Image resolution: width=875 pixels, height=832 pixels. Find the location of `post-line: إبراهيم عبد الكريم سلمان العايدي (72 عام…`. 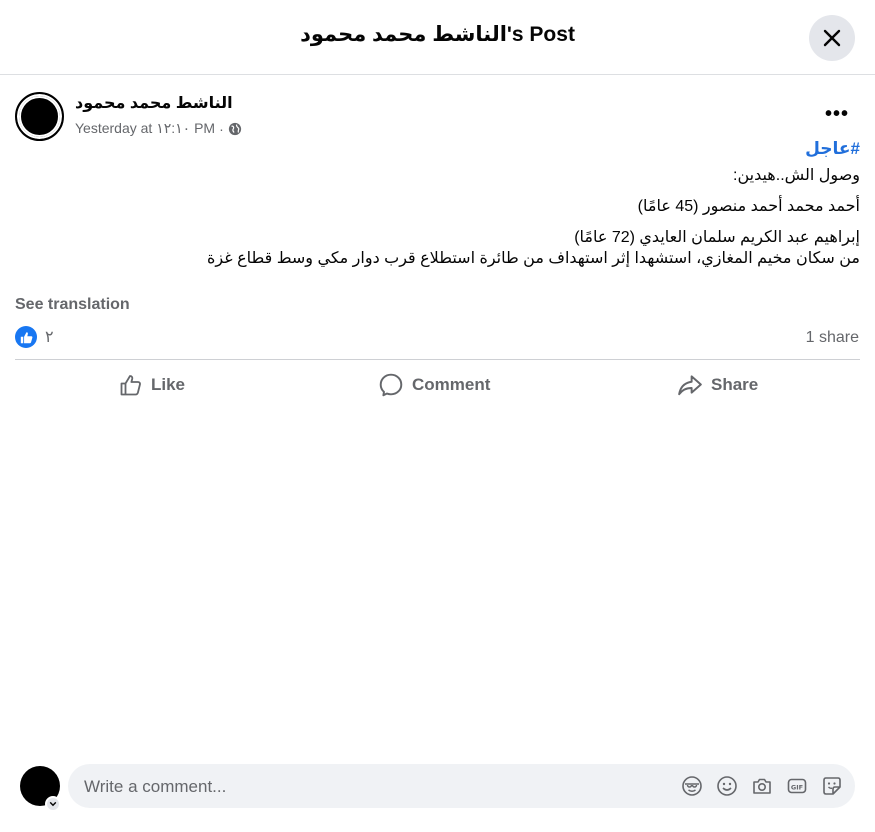

post-line: إبراهيم عبد الكريم سلمان العايدي (72 عام… is located at coordinates (717, 237).